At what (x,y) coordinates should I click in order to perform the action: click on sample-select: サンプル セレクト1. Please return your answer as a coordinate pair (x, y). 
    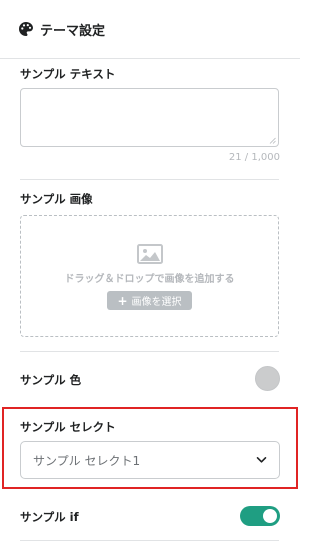
    Looking at the image, I should click on (150, 460).